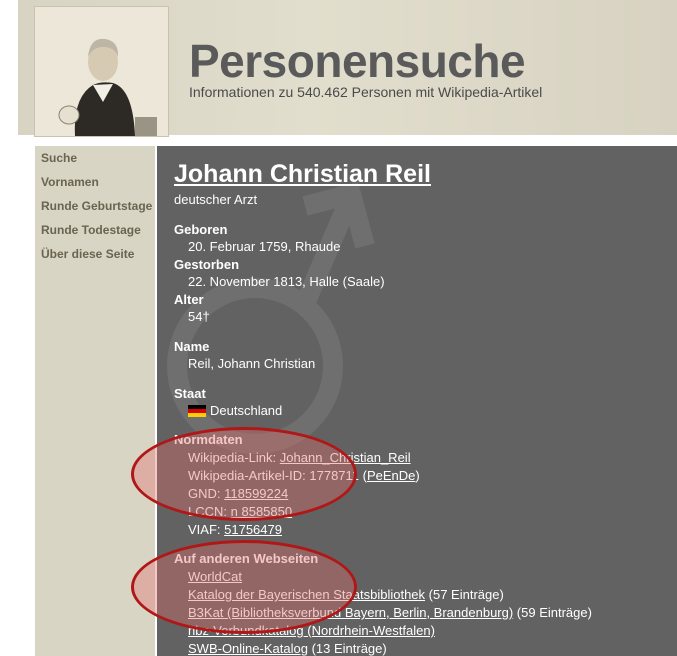 This screenshot has height=656, width=677. I want to click on other-site-row: WorldCat, so click(215, 576).